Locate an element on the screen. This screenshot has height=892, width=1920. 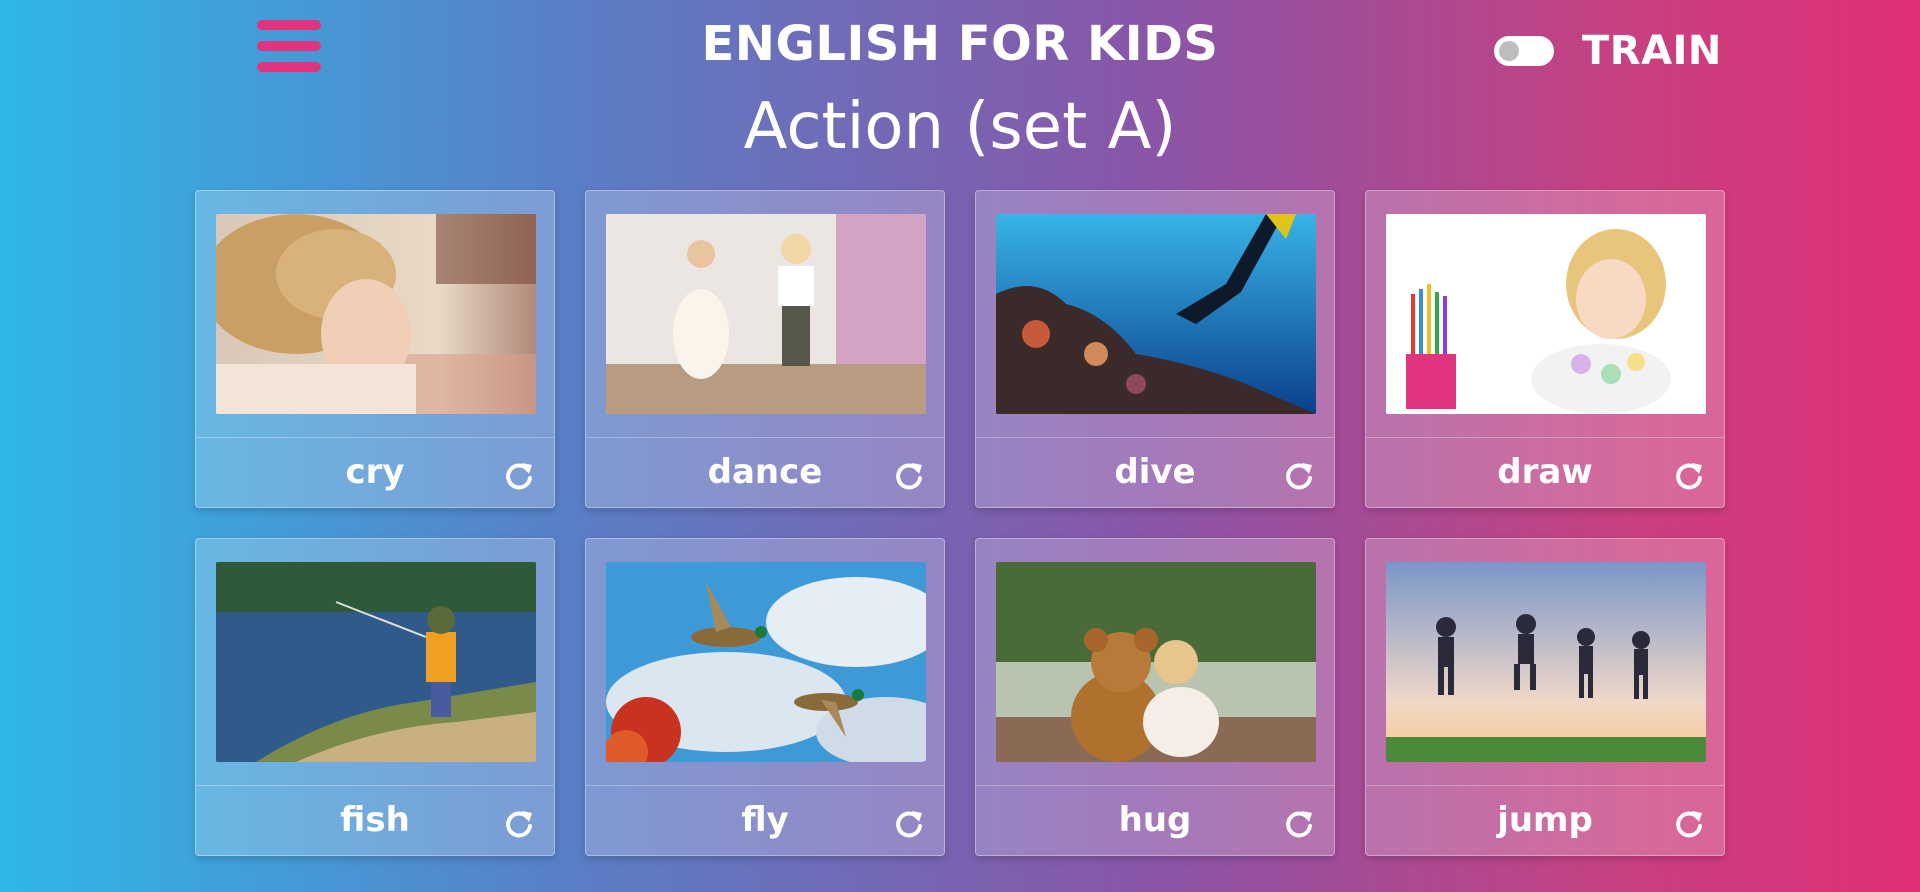
header: ENGLISH FOR KIDS TRAIN is located at coordinates (960, 46).